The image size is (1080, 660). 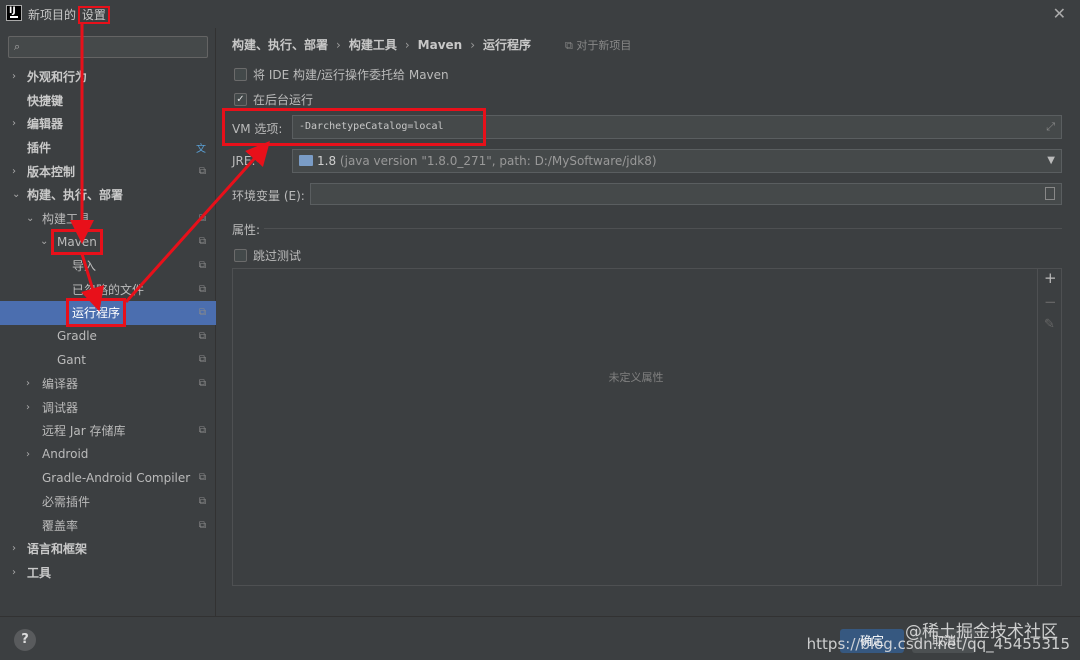 What do you see at coordinates (938, 644) in the screenshot?
I see `watermark-csdn-url: https://blog.csdn.net/qq_45455315` at bounding box center [938, 644].